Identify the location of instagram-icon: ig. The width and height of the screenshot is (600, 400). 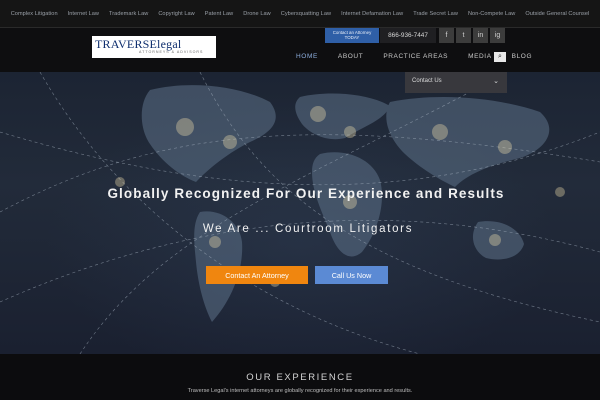
(497, 35).